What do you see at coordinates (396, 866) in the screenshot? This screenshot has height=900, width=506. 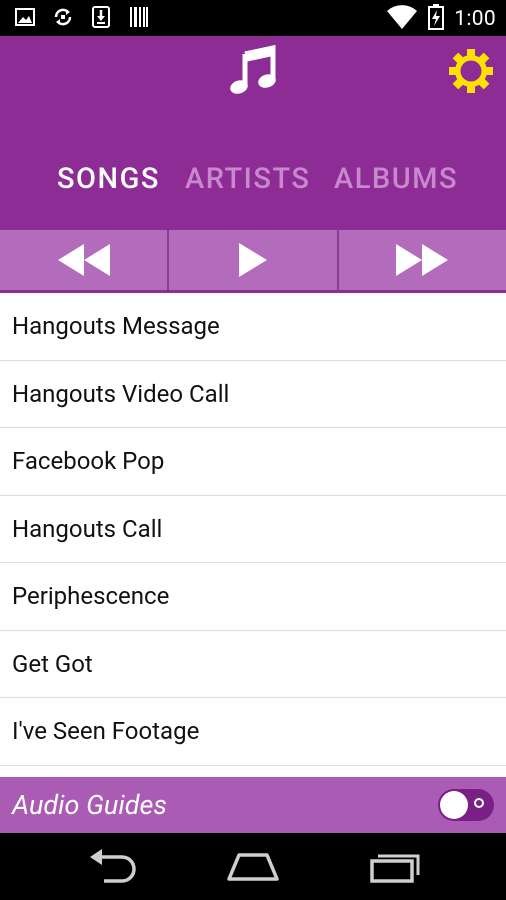 I see `recent-apps-icon` at bounding box center [396, 866].